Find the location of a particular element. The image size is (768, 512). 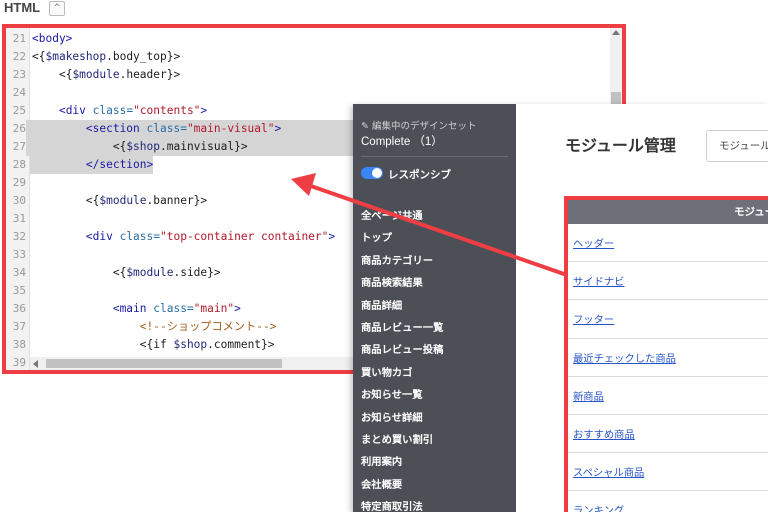

line-number: 21 is located at coordinates (19, 38).